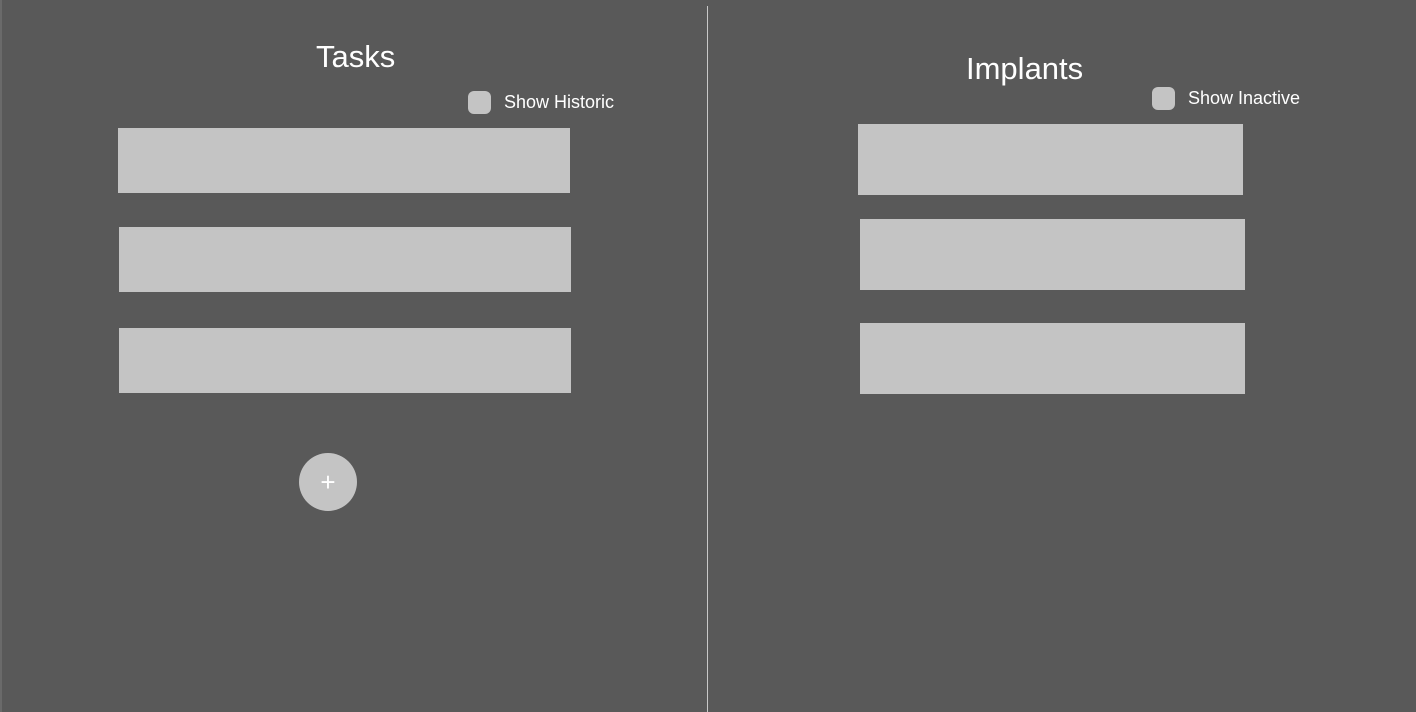  I want to click on show-historic-checkbox, so click(479, 102).